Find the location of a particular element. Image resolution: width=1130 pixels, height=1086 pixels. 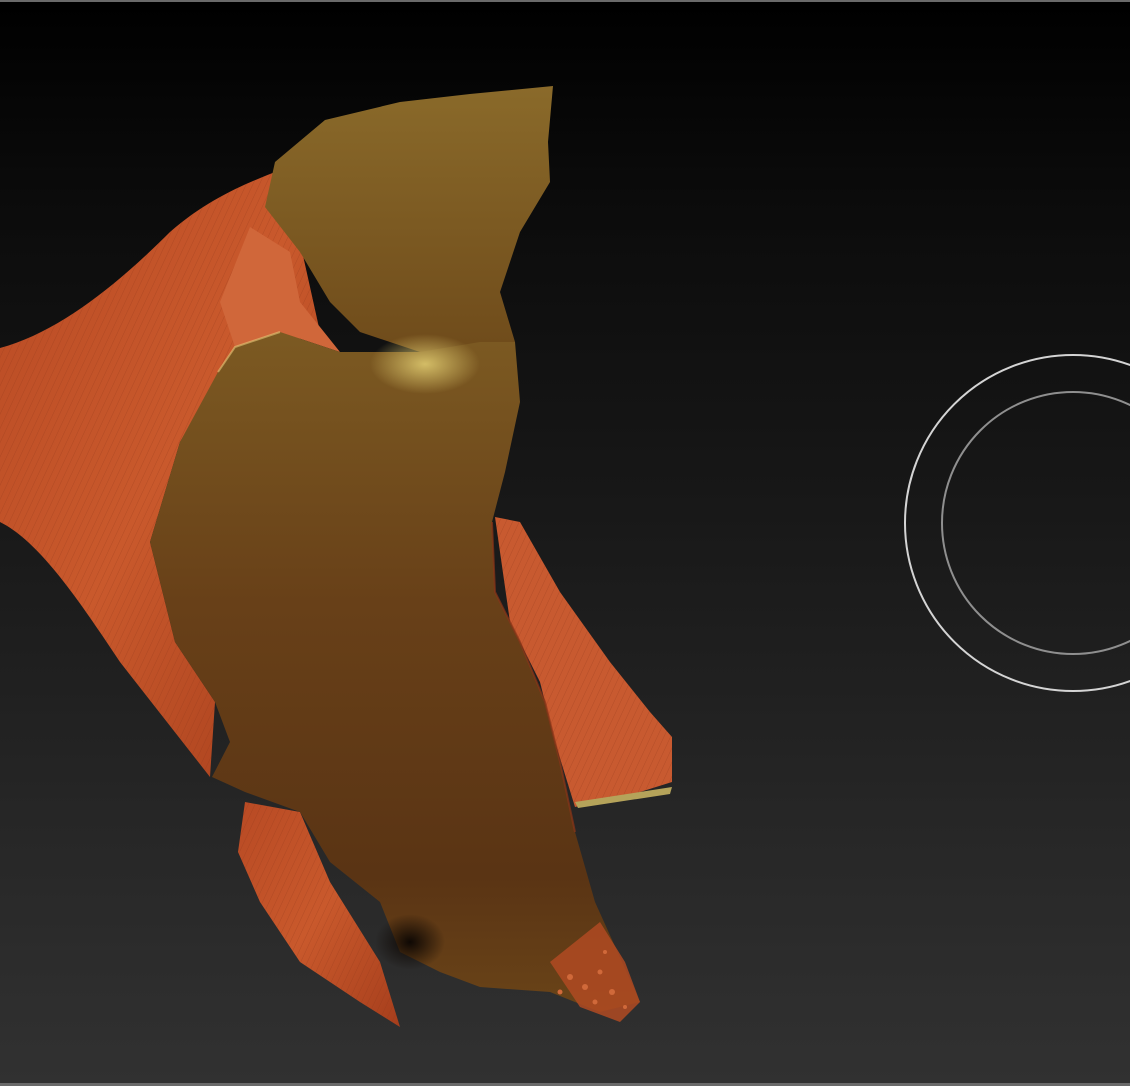

surface-hole is located at coordinates (410, 942).